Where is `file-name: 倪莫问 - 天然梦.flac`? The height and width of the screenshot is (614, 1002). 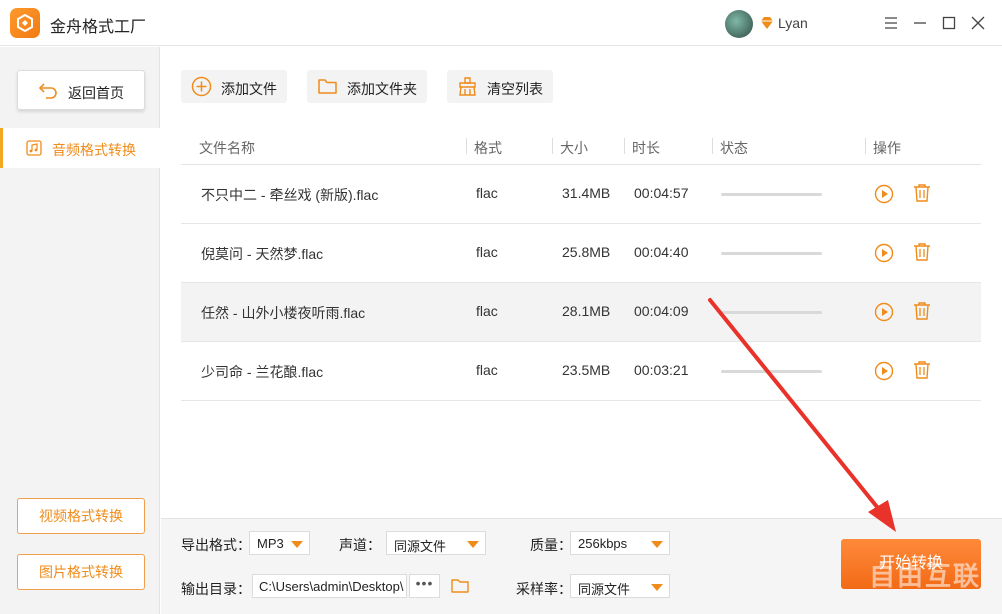 file-name: 倪莫问 - 天然梦.flac is located at coordinates (262, 254).